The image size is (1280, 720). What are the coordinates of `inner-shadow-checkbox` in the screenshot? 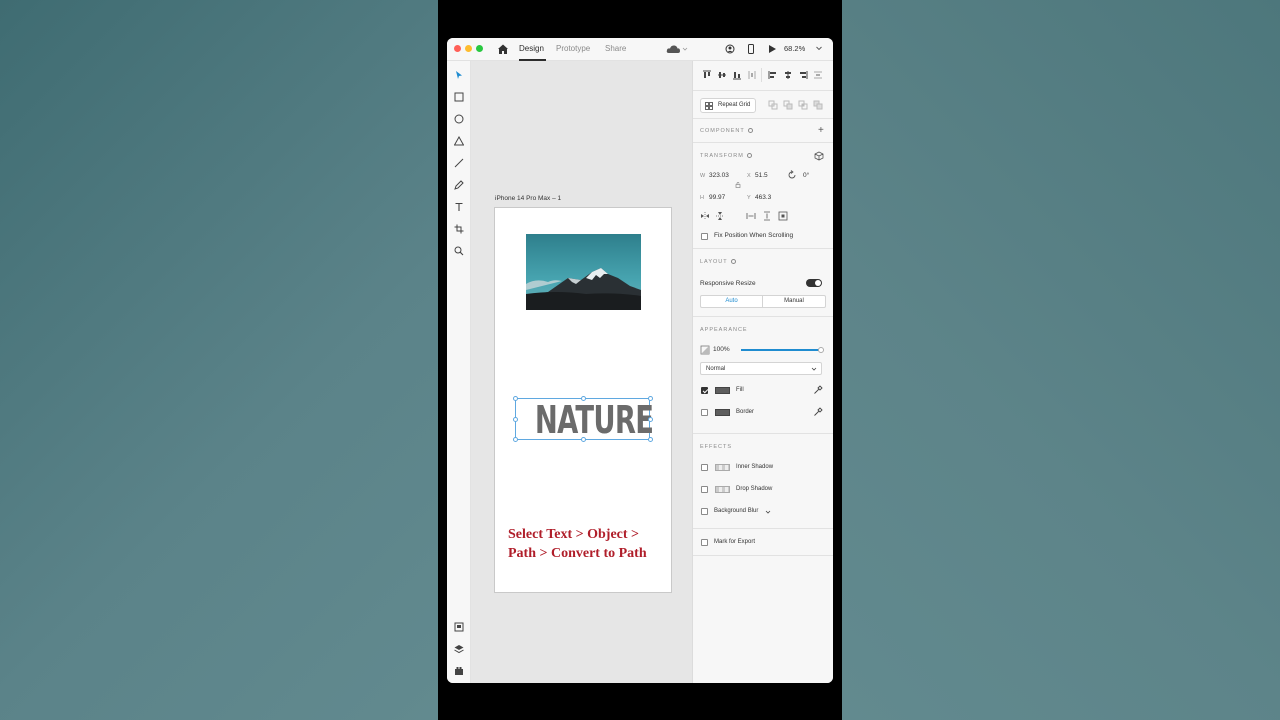 It's located at (704, 467).